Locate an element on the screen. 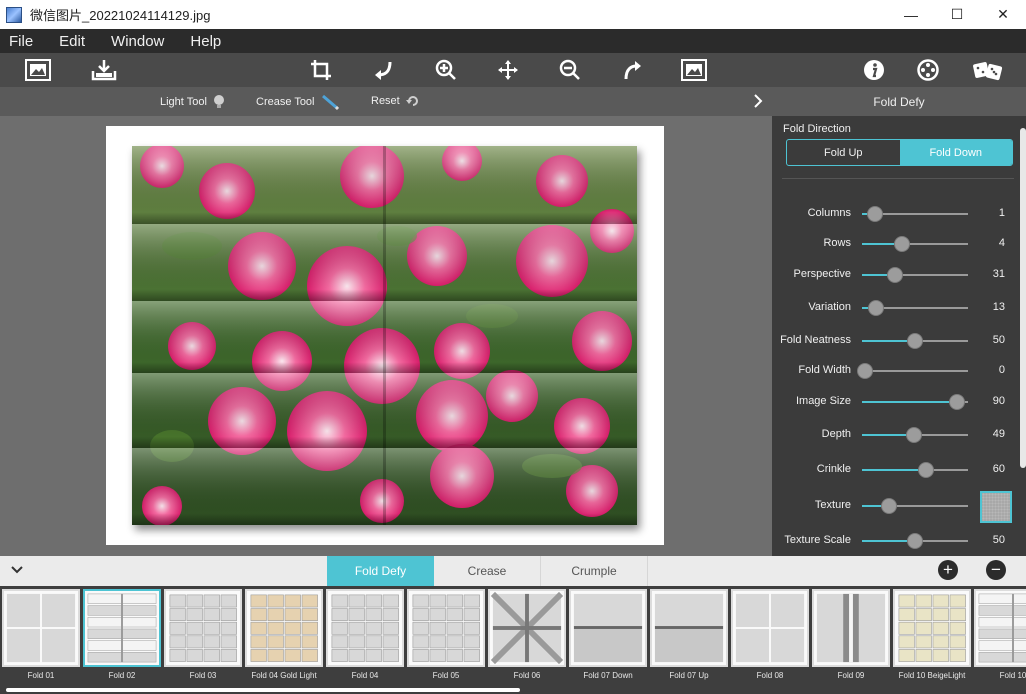 Image resolution: width=1026 pixels, height=694 pixels. menu-help: Help is located at coordinates (205, 41).